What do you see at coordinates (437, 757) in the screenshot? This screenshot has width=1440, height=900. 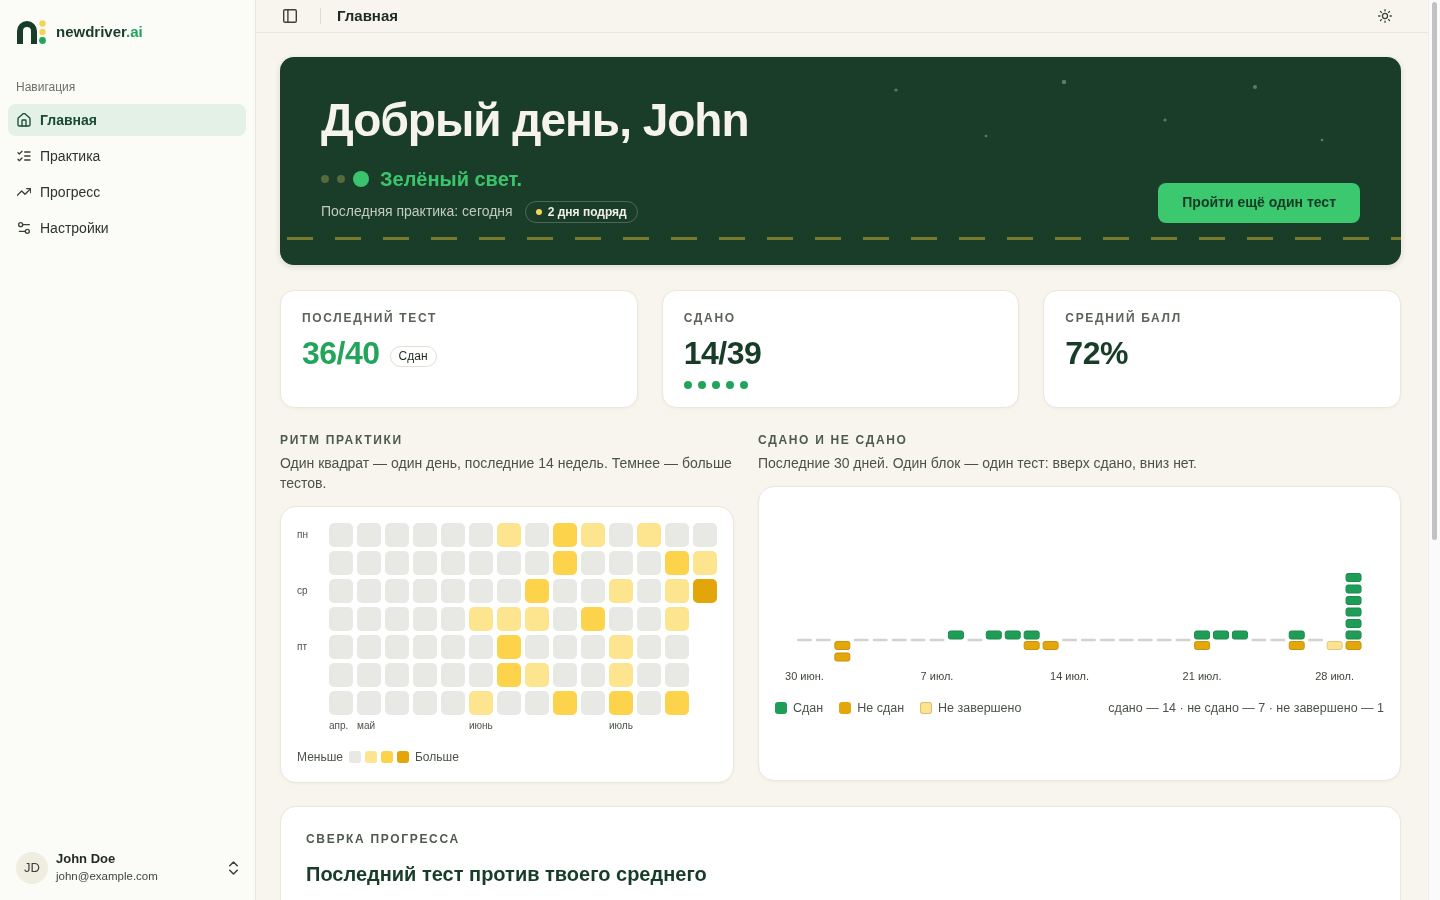 I see `legend-more-label: Больше` at bounding box center [437, 757].